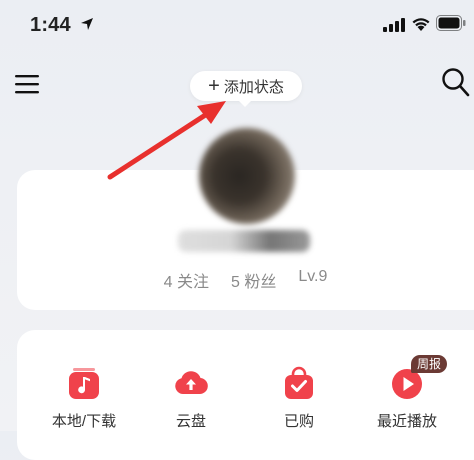 The height and width of the screenshot is (460, 474). What do you see at coordinates (191, 383) in the screenshot?
I see `cloud-upload-icon` at bounding box center [191, 383].